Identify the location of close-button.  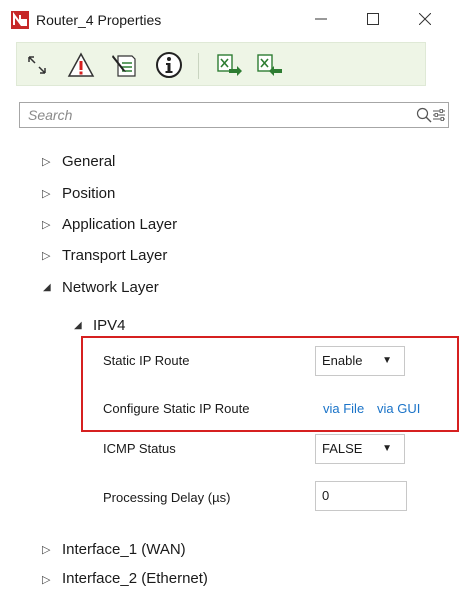
(425, 19).